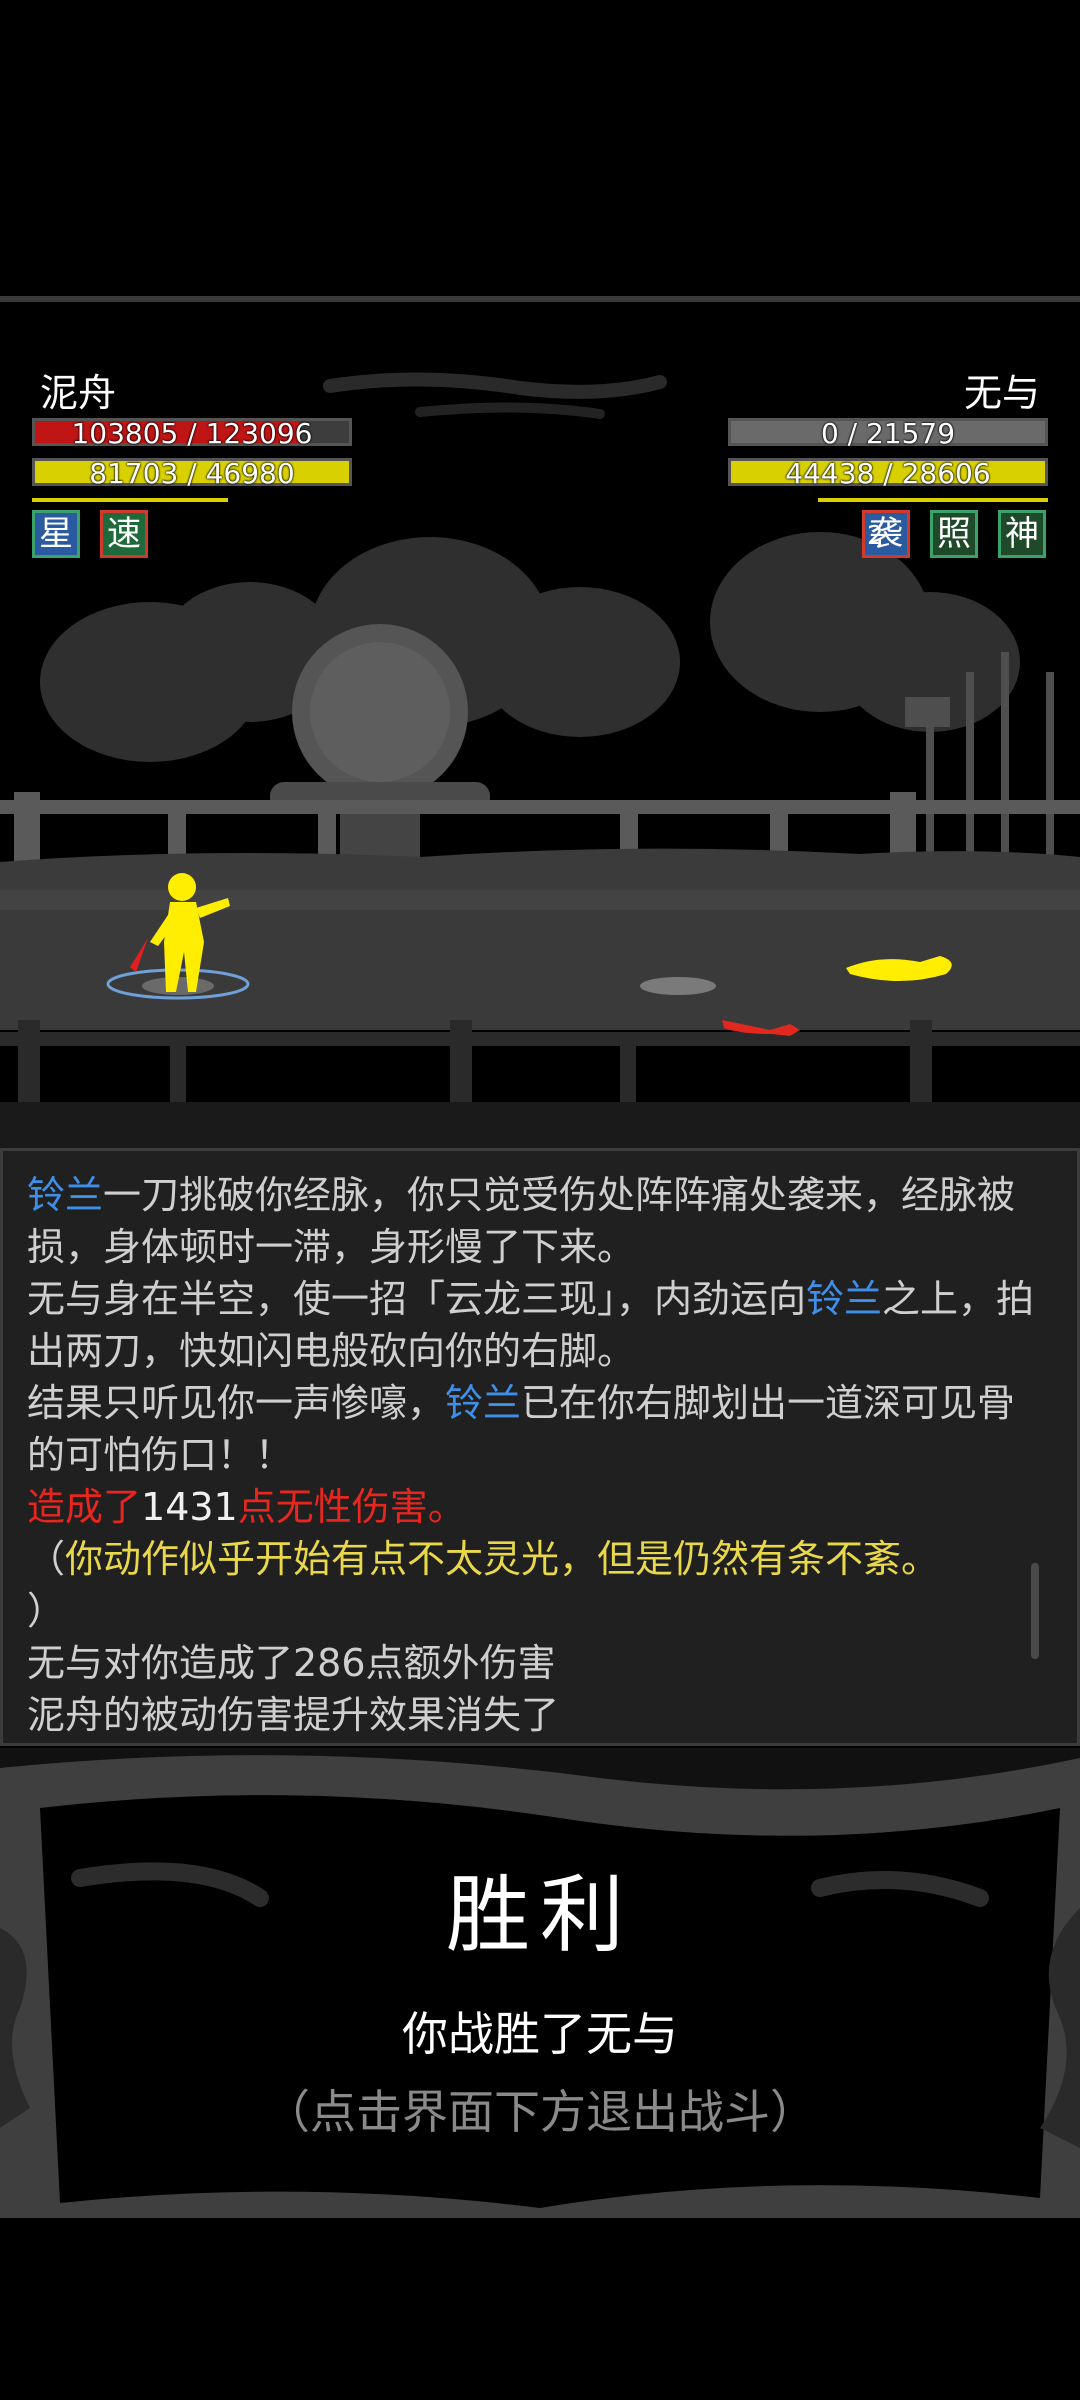 The height and width of the screenshot is (2400, 1080). What do you see at coordinates (954, 534) in the screenshot?
I see `illuminate-skill-icon: 照` at bounding box center [954, 534].